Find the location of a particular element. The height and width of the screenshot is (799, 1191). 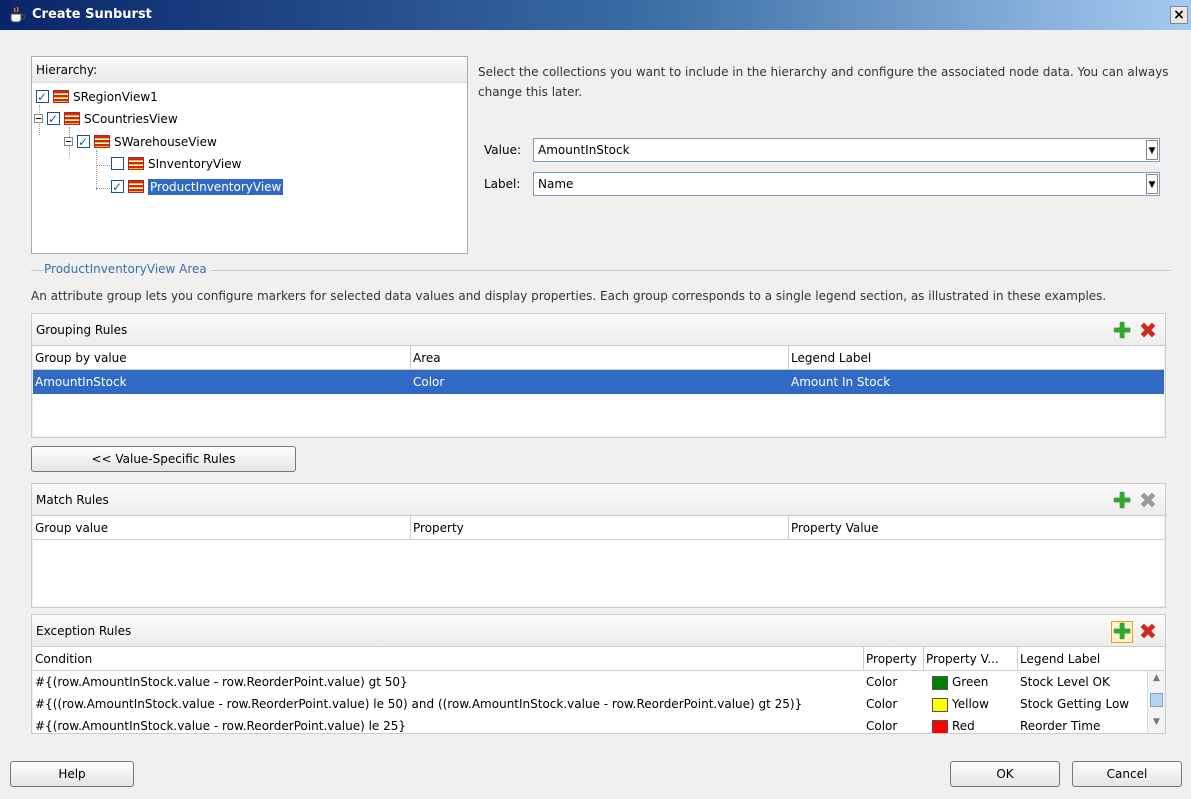

hierarchy-title: Hierarchy: is located at coordinates (249, 70).